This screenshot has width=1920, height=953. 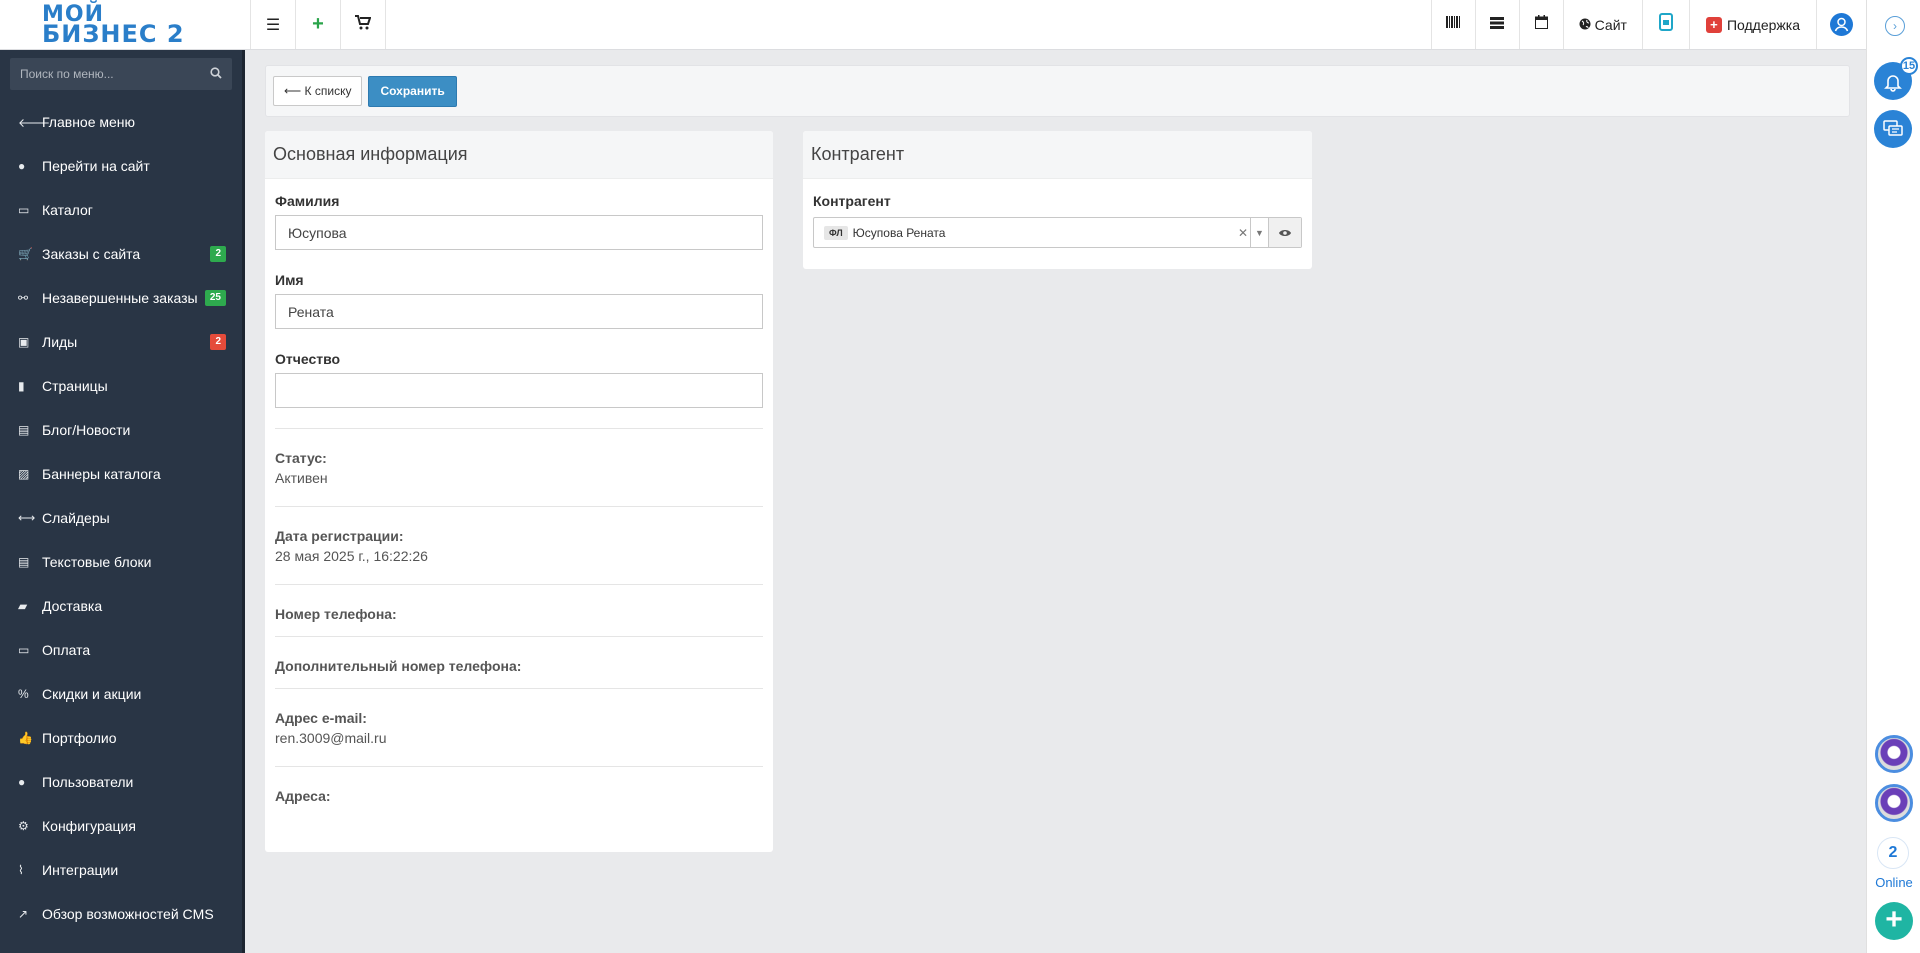 I want to click on sidebar-item: ● Перейти на сайт, so click(x=121, y=166).